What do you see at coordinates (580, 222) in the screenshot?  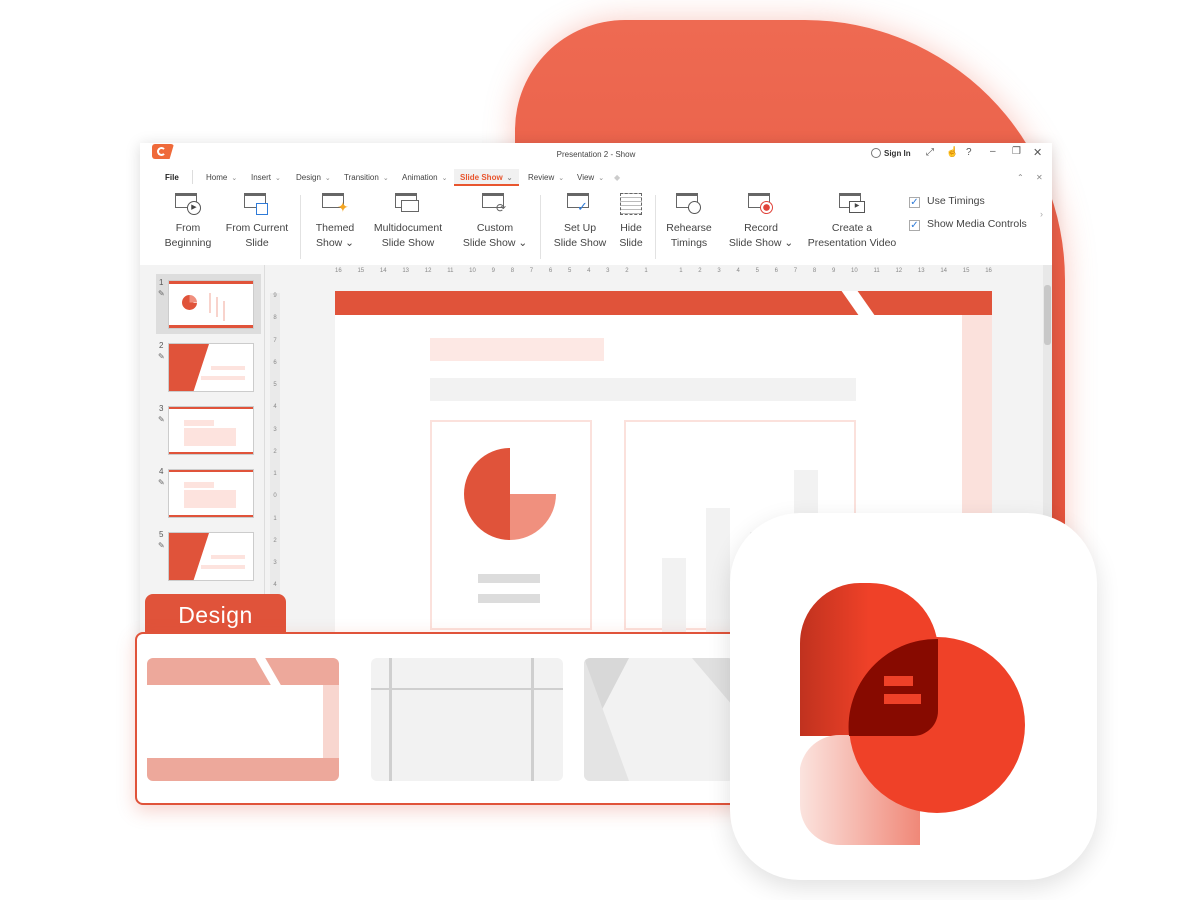 I see `set-up-slide-show-button: ✓ Set Up Slide Show` at bounding box center [580, 222].